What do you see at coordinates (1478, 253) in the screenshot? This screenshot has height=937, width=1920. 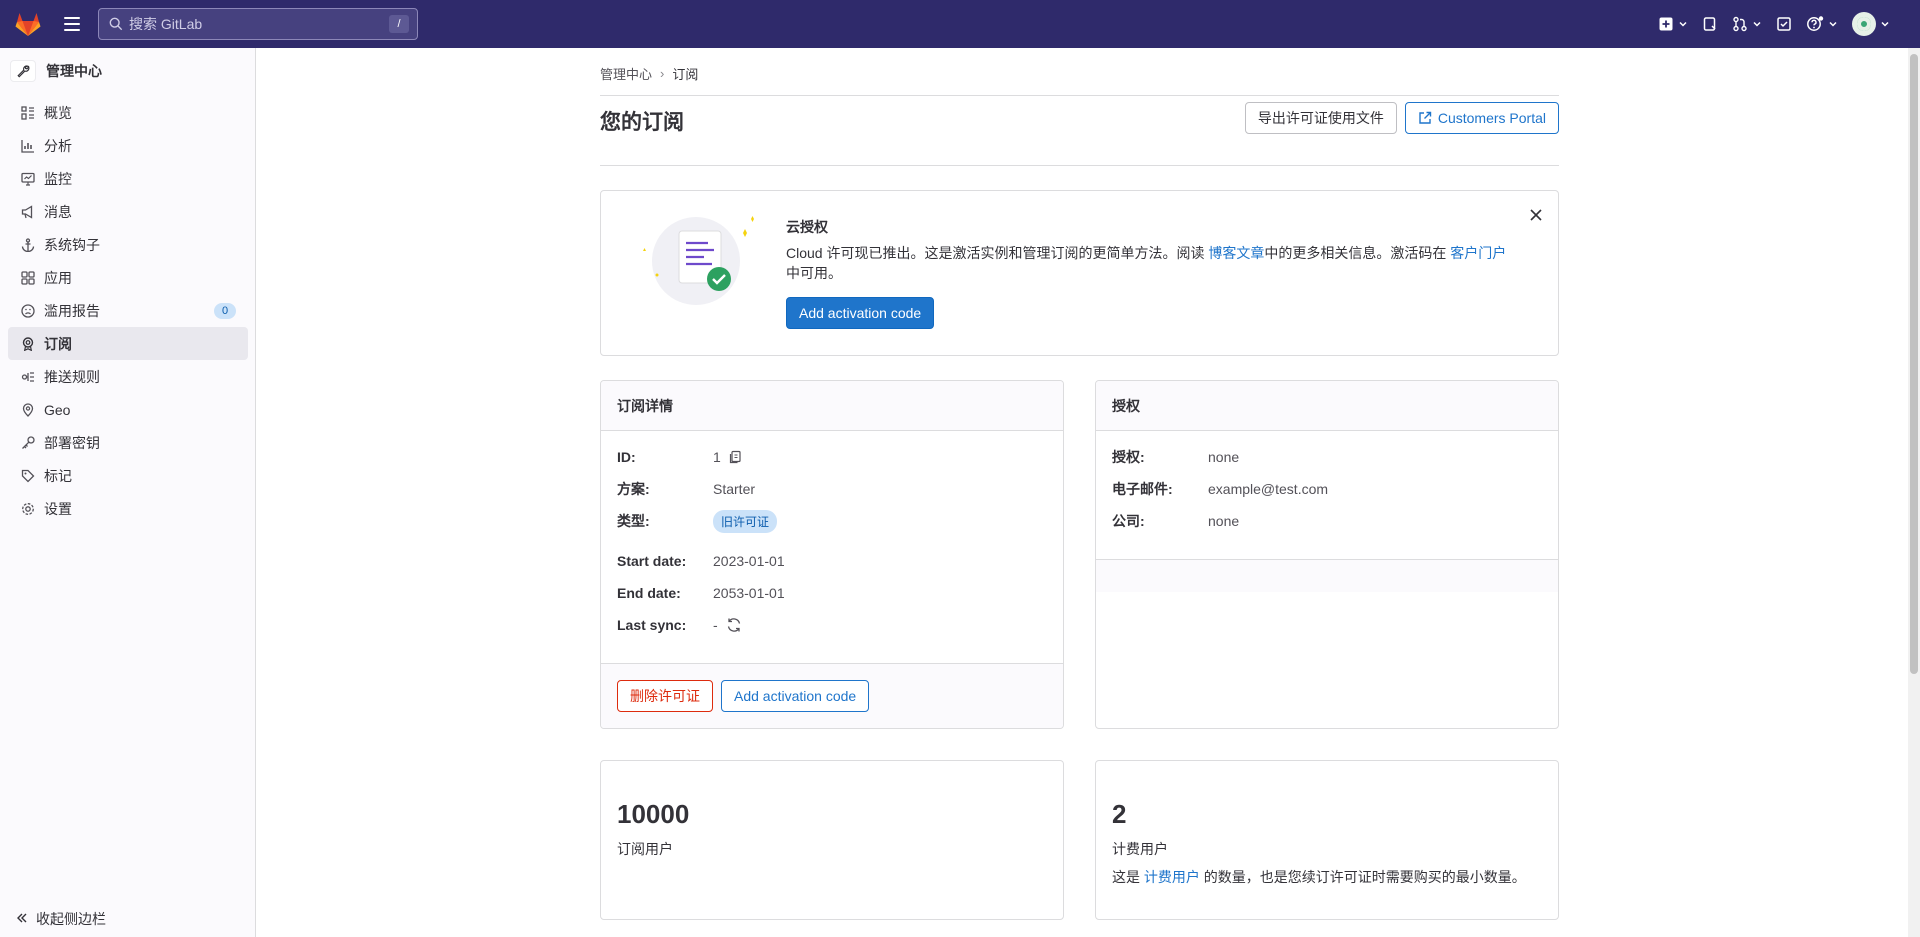 I see `customer-portal-link: 客户门户` at bounding box center [1478, 253].